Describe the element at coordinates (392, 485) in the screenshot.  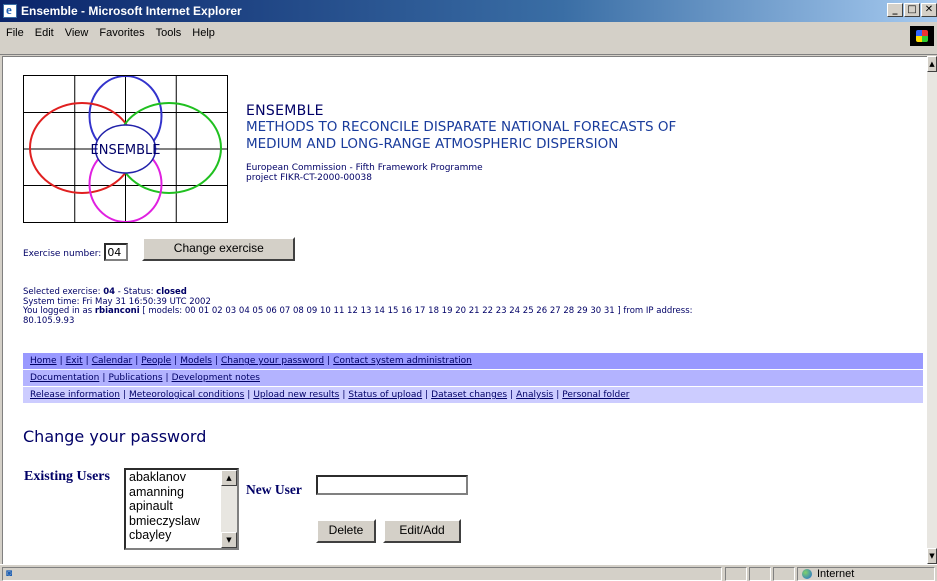
I see `new-user-input` at that location.